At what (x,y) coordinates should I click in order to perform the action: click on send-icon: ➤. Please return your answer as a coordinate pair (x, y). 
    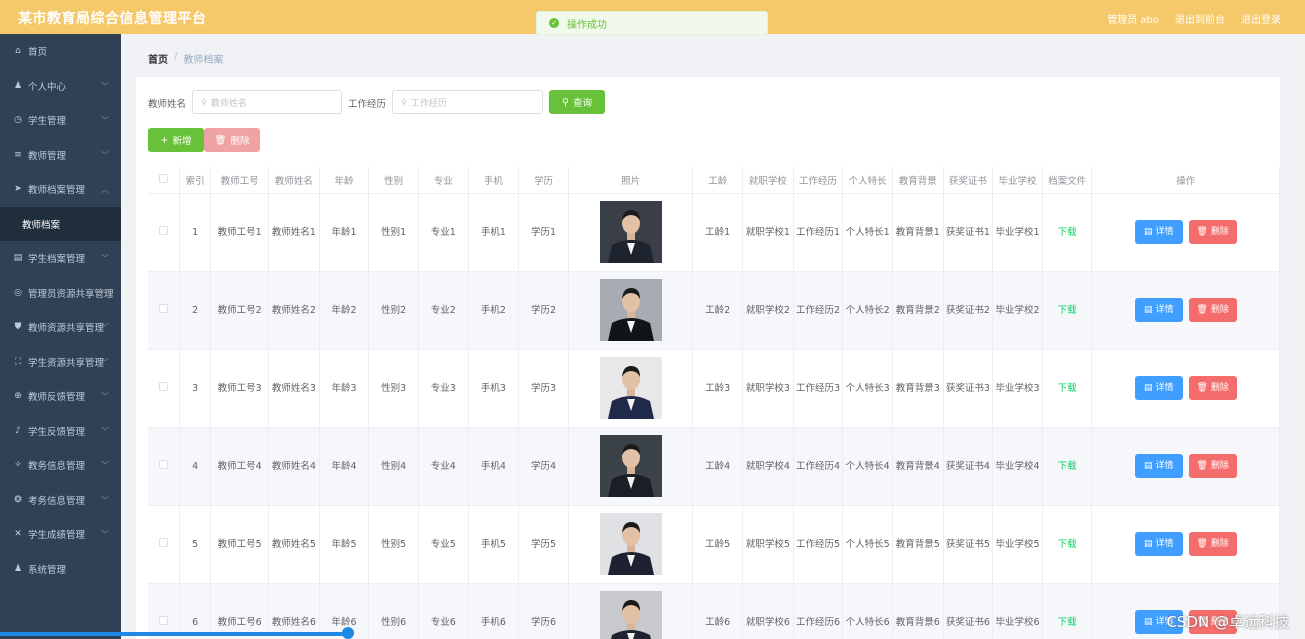
    Looking at the image, I should click on (18, 189).